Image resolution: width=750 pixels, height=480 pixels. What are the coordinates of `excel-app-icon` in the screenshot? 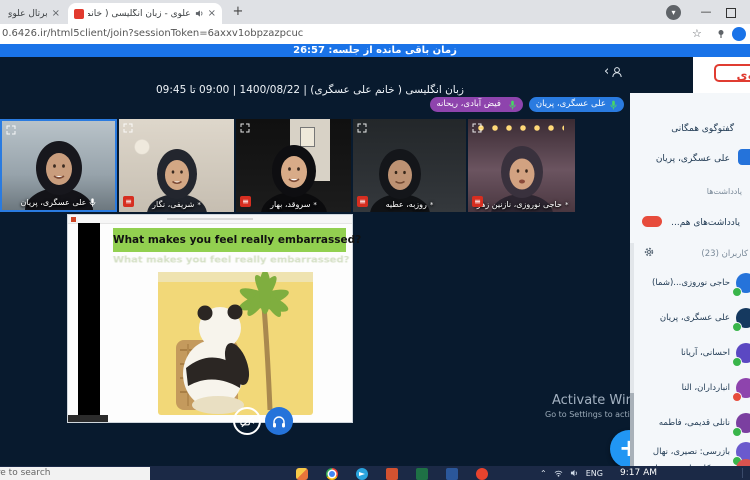 It's located at (422, 474).